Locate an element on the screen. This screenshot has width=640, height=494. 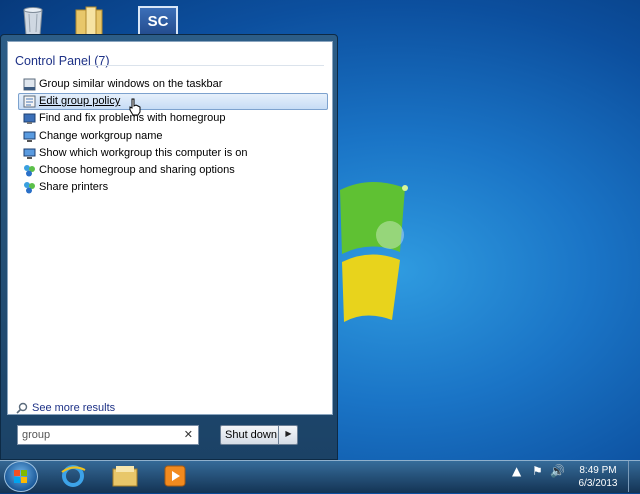
see-more-results-link: See more results is located at coordinates (65, 408).